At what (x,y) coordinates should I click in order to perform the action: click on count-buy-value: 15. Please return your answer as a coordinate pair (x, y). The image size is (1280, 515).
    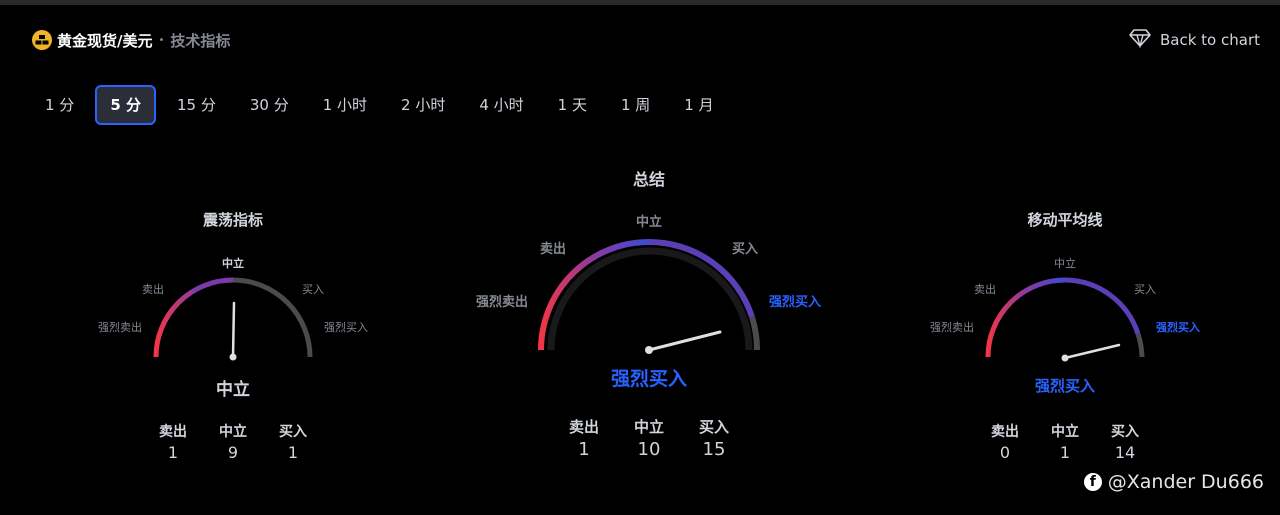
    Looking at the image, I should click on (714, 449).